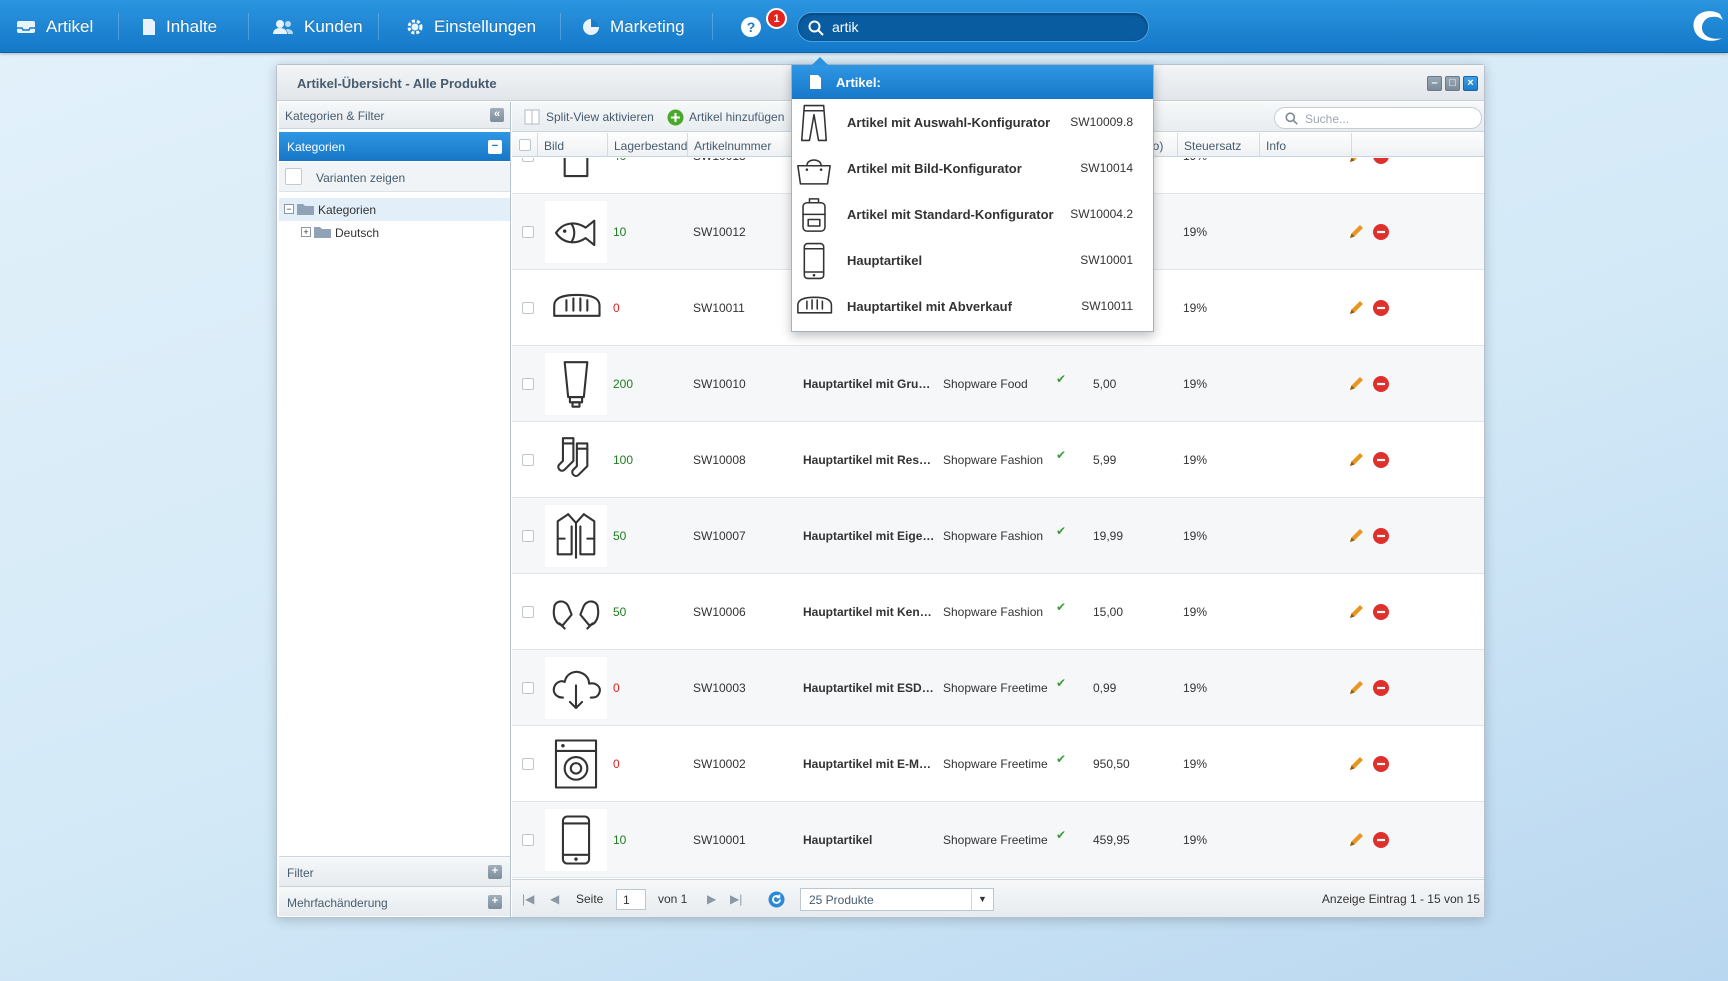  I want to click on tree-node-kategorien: − Kategorien, so click(394, 209).